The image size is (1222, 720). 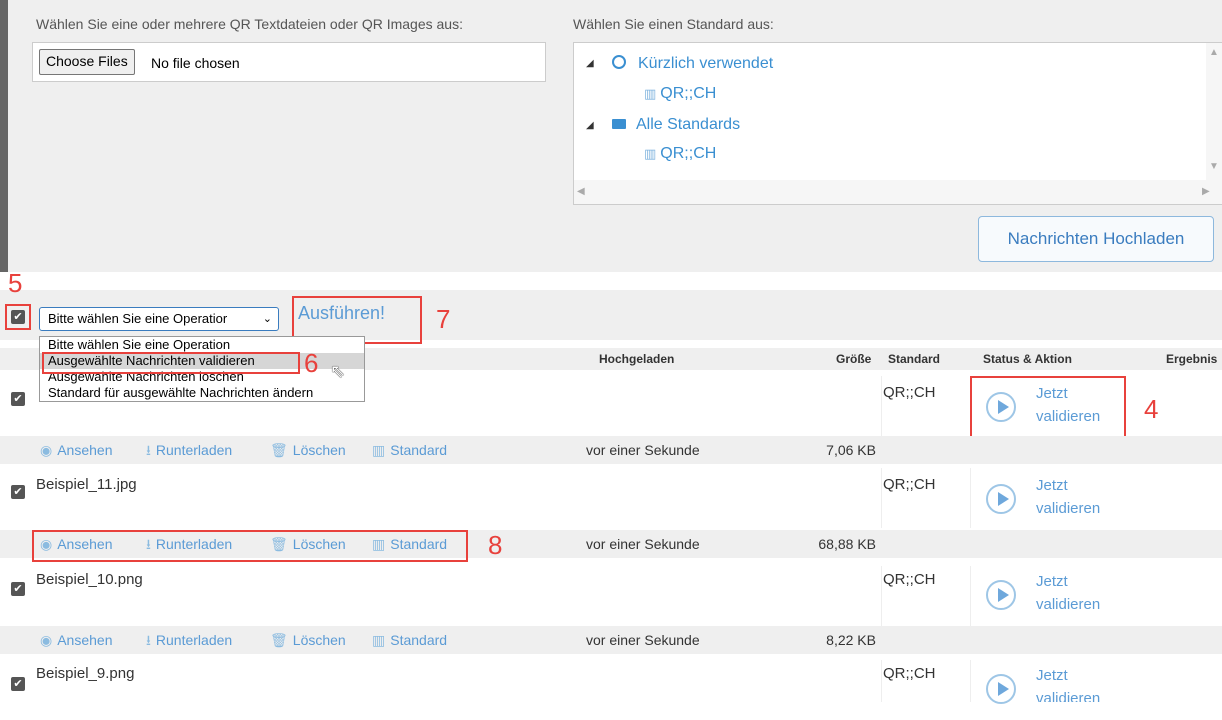 I want to click on row-size: 7,06 KB, so click(x=851, y=450).